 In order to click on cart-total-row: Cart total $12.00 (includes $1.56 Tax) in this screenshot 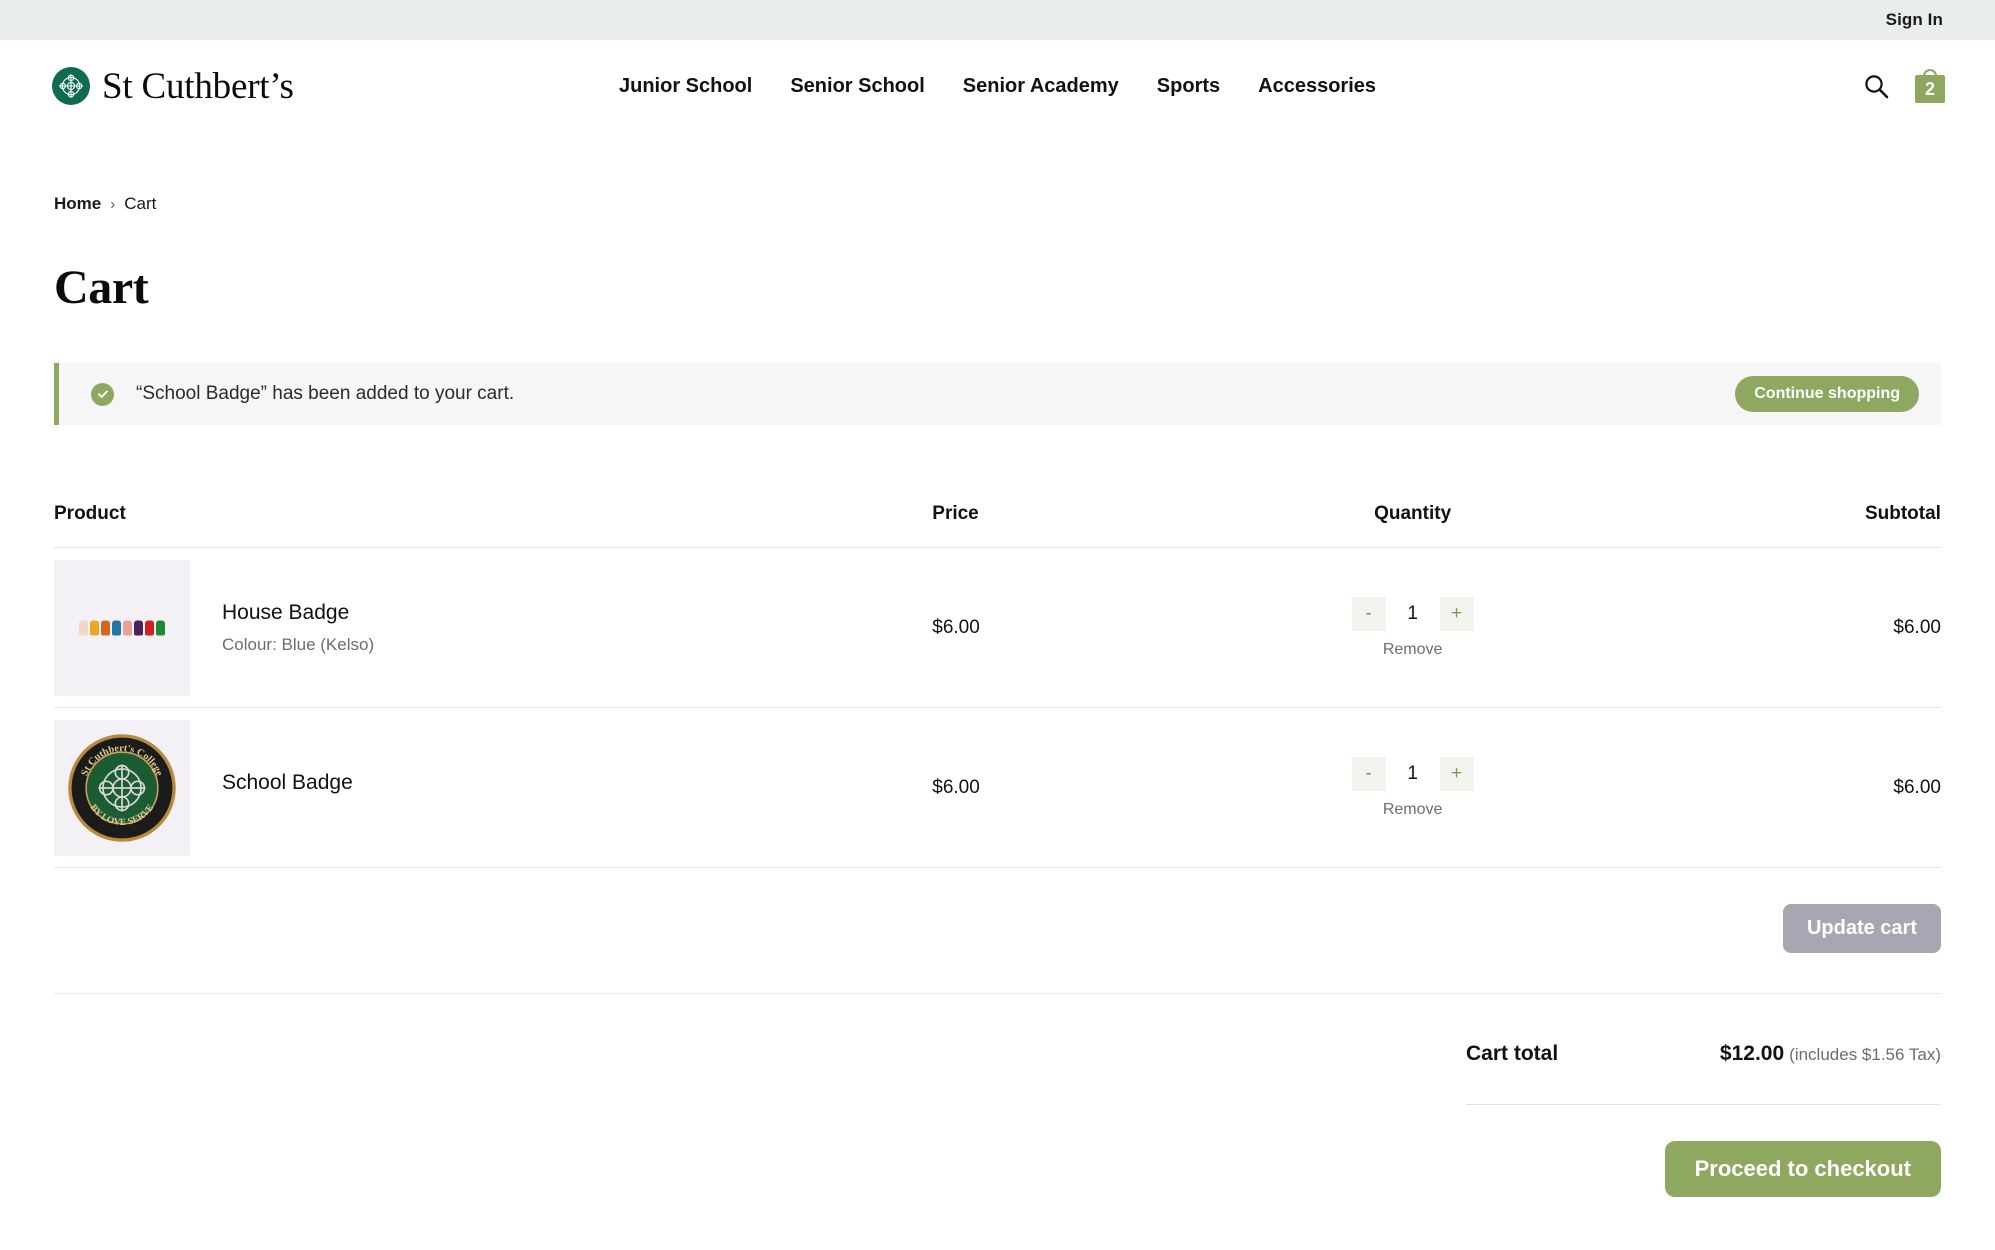, I will do `click(1703, 1073)`.